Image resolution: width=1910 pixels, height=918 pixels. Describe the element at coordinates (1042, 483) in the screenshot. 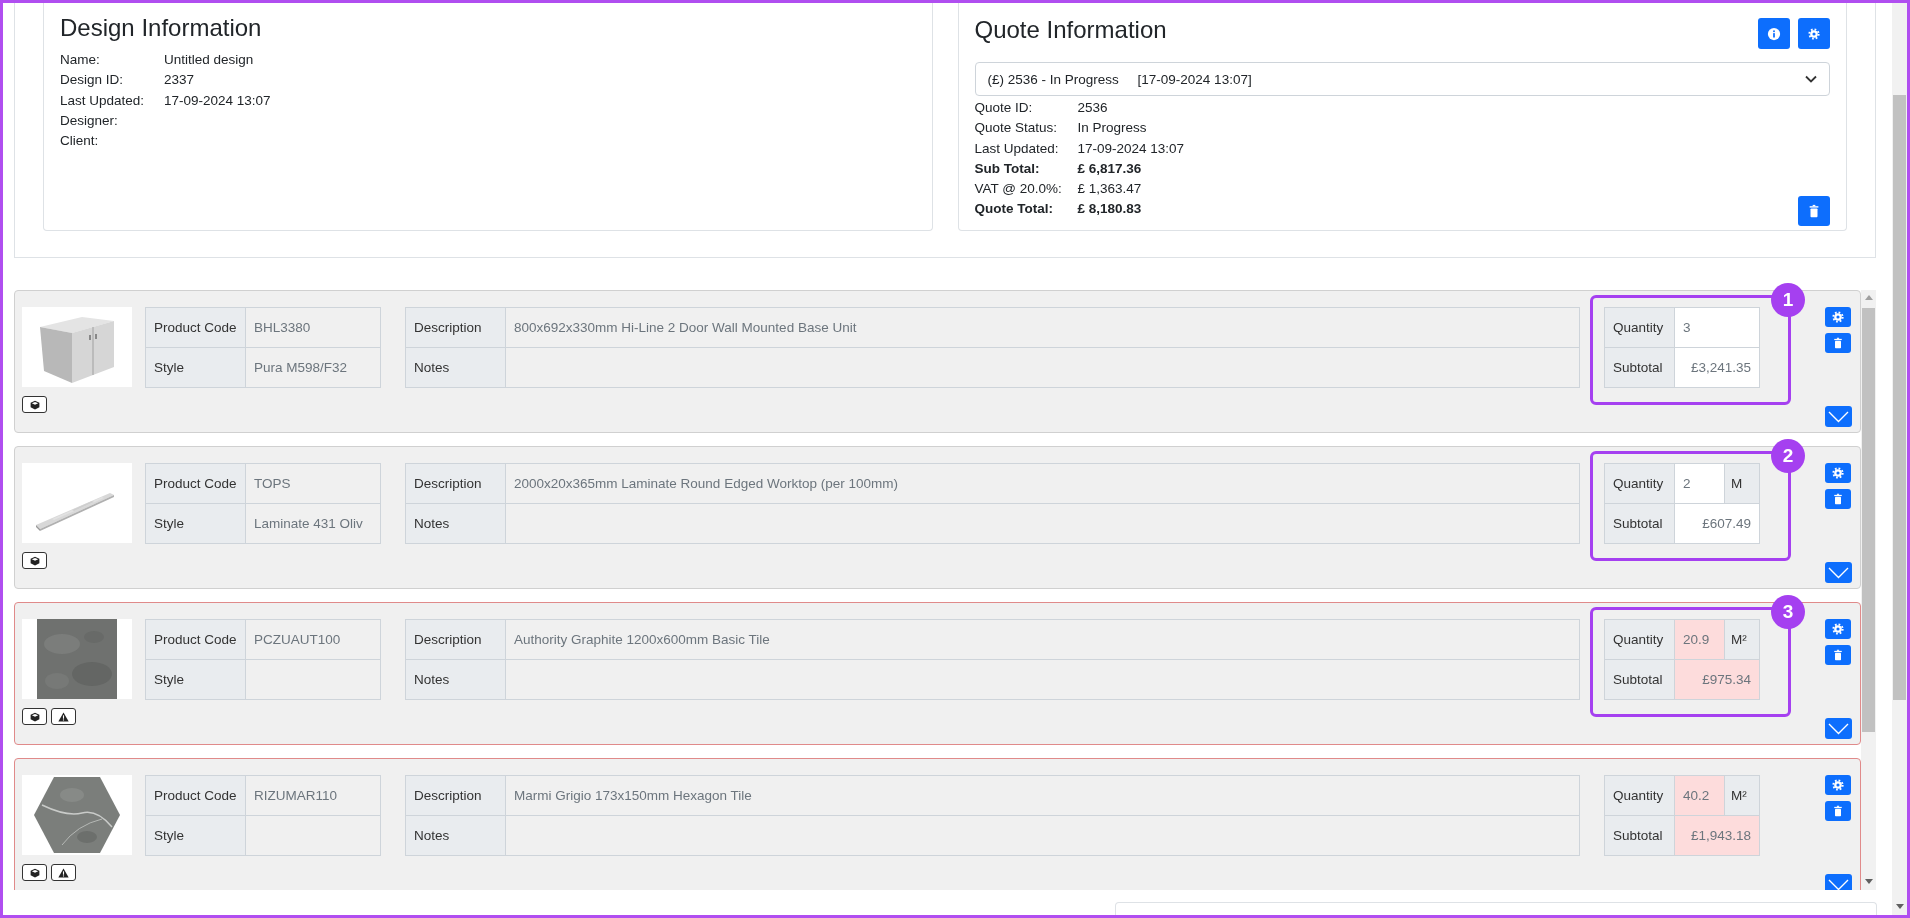

I see `field-value: 2000x20x365mm Laminate Round Edged Worktop (per 100mm)` at that location.